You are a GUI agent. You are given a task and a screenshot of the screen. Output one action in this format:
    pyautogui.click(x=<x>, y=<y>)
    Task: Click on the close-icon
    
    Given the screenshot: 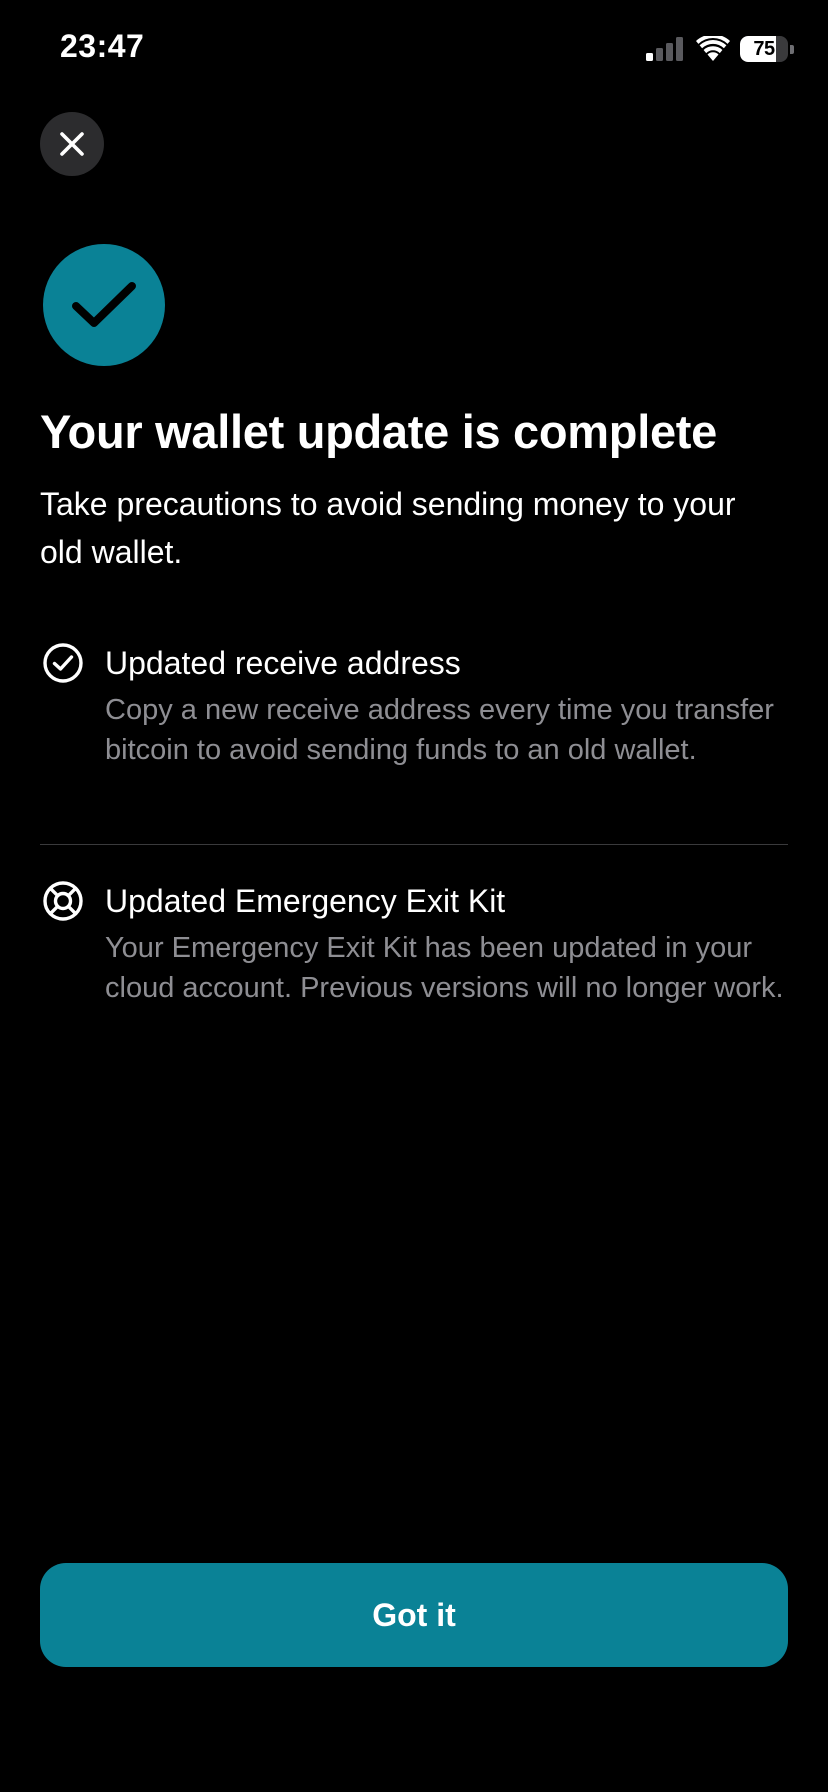 What is the action you would take?
    pyautogui.click(x=72, y=144)
    